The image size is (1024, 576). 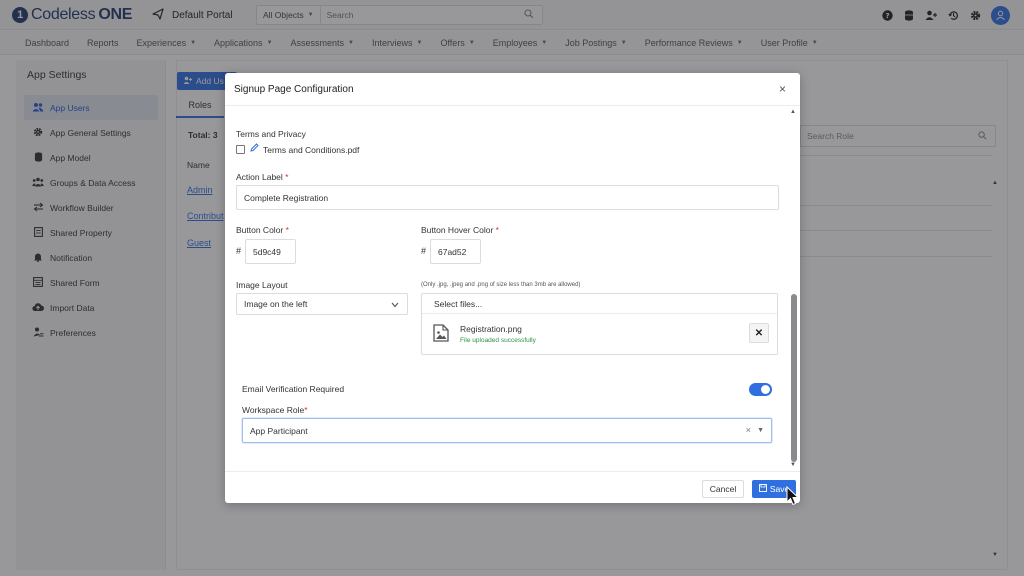 What do you see at coordinates (267, 251) in the screenshot?
I see `button-color-value: 5d9c49` at bounding box center [267, 251].